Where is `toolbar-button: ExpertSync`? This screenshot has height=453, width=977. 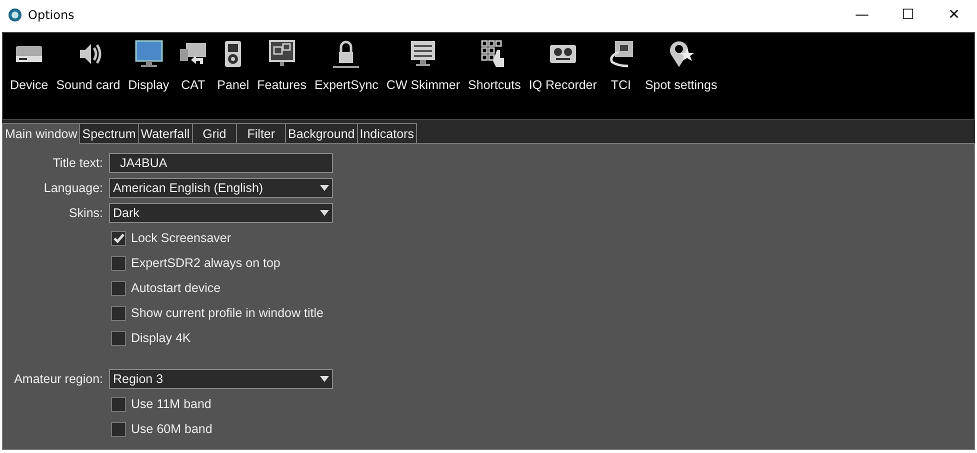
toolbar-button: ExpertSync is located at coordinates (346, 69).